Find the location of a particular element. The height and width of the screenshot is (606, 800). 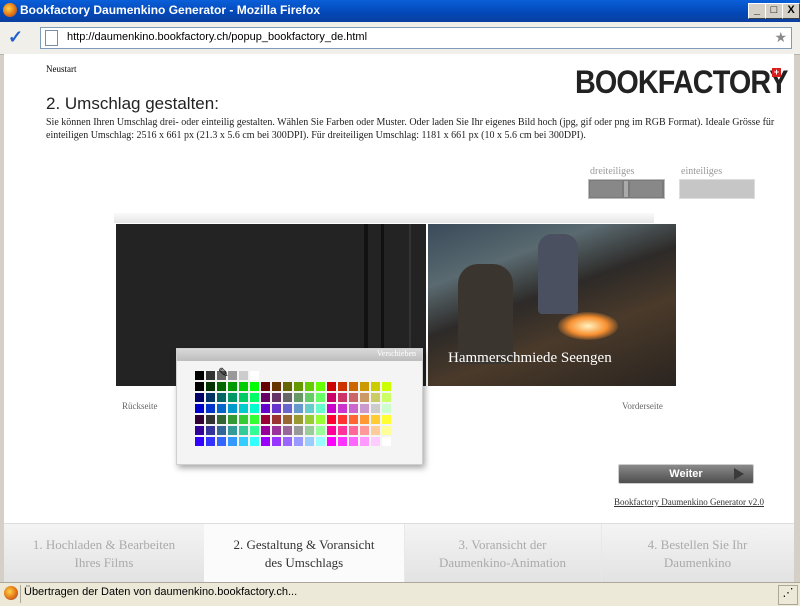

close-button: X is located at coordinates (791, 11).